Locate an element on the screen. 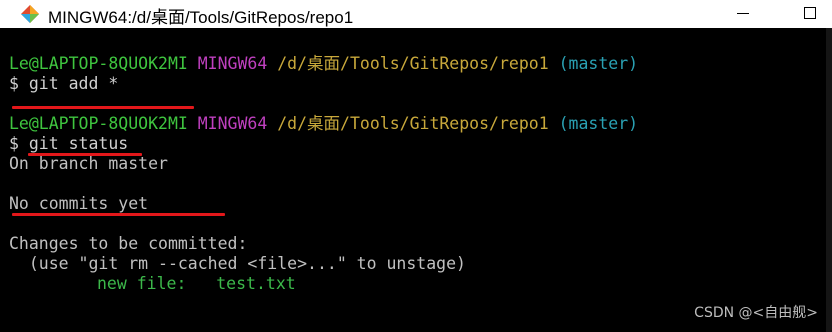 Image resolution: width=832 pixels, height=332 pixels. new-file-label: new file: is located at coordinates (142, 283).